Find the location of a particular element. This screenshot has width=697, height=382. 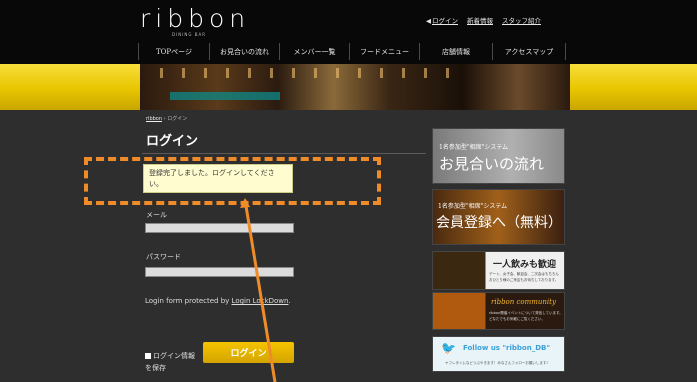

annotation-arrow-line is located at coordinates (260, 290).